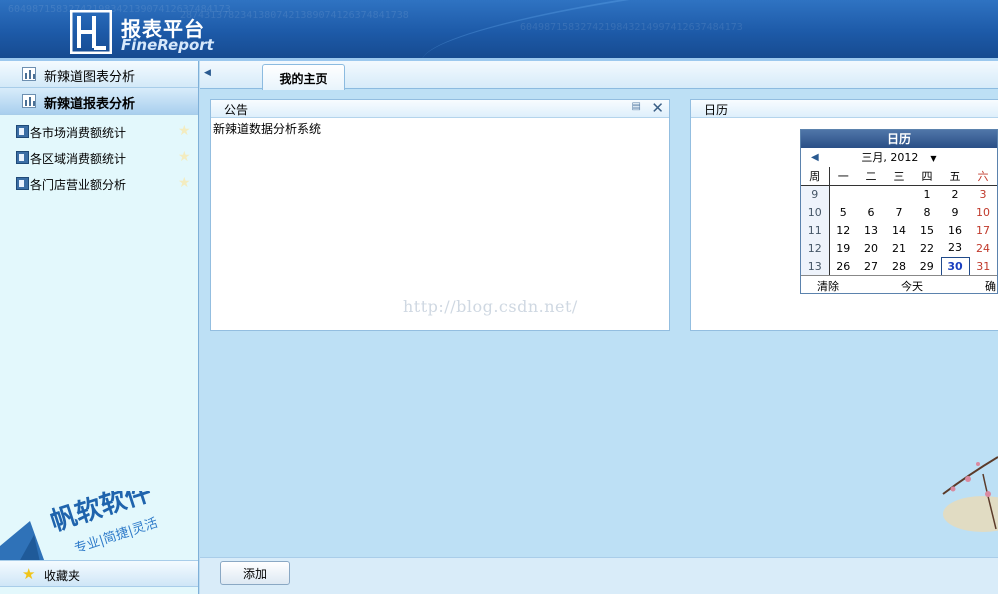 This screenshot has width=998, height=594. Describe the element at coordinates (236, 110) in the screenshot. I see `notice-panel-title: 公告` at that location.